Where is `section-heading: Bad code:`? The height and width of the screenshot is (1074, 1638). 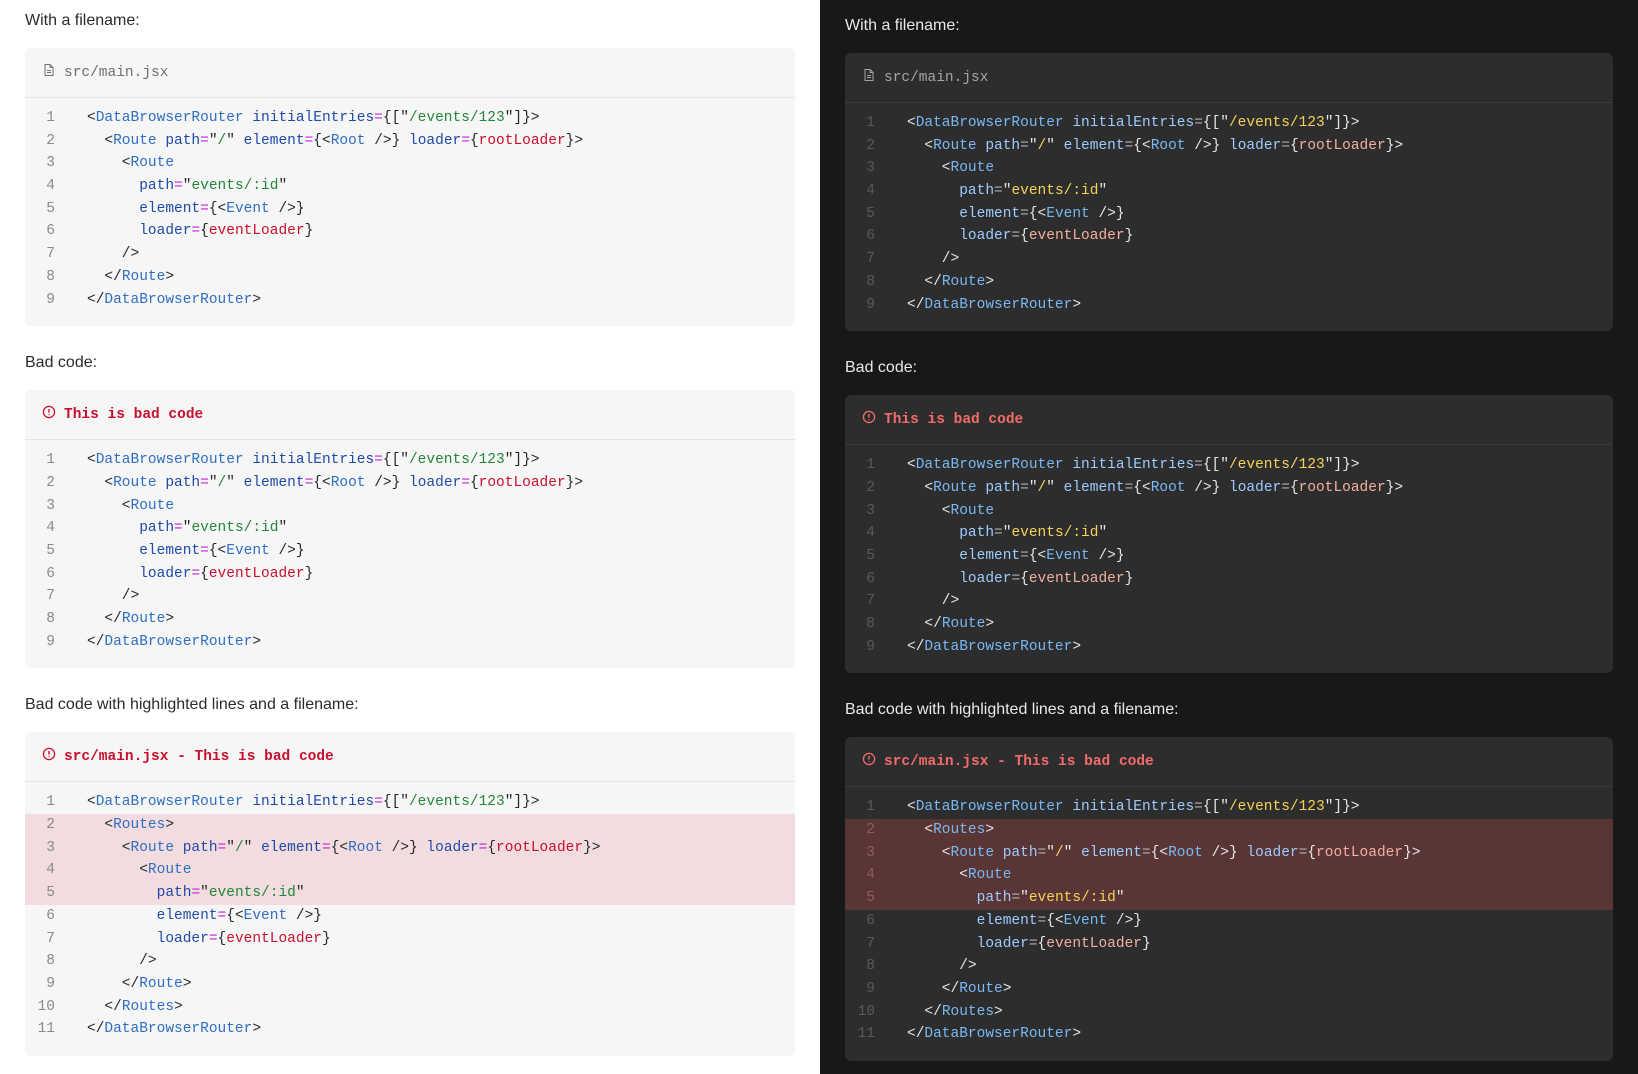 section-heading: Bad code: is located at coordinates (881, 368).